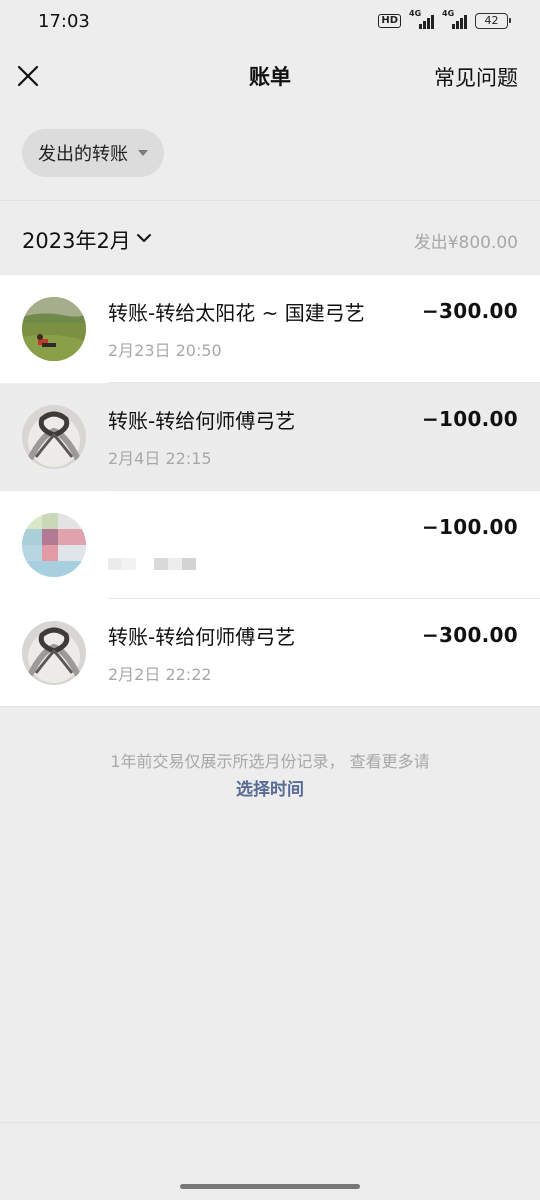 This screenshot has height=1200, width=540. I want to click on month-total: 发出¥800.00, so click(465, 243).